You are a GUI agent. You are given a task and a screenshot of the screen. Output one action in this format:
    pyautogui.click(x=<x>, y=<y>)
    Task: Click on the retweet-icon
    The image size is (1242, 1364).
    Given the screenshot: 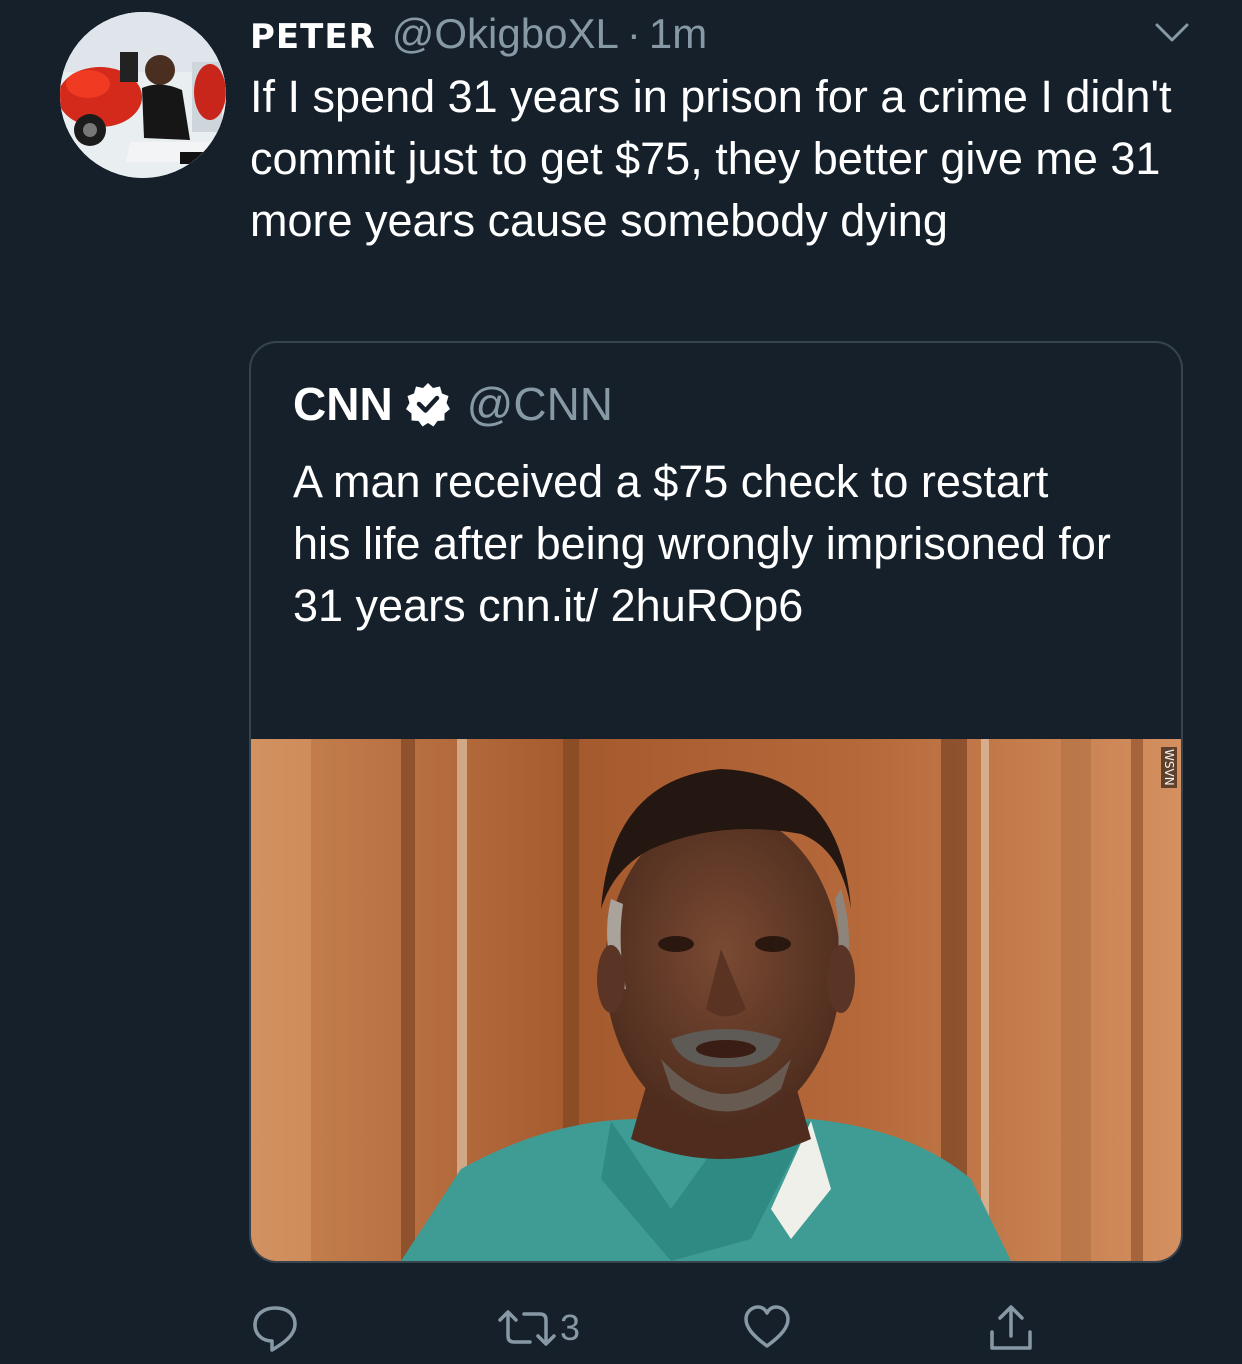 What is the action you would take?
    pyautogui.click(x=527, y=1328)
    